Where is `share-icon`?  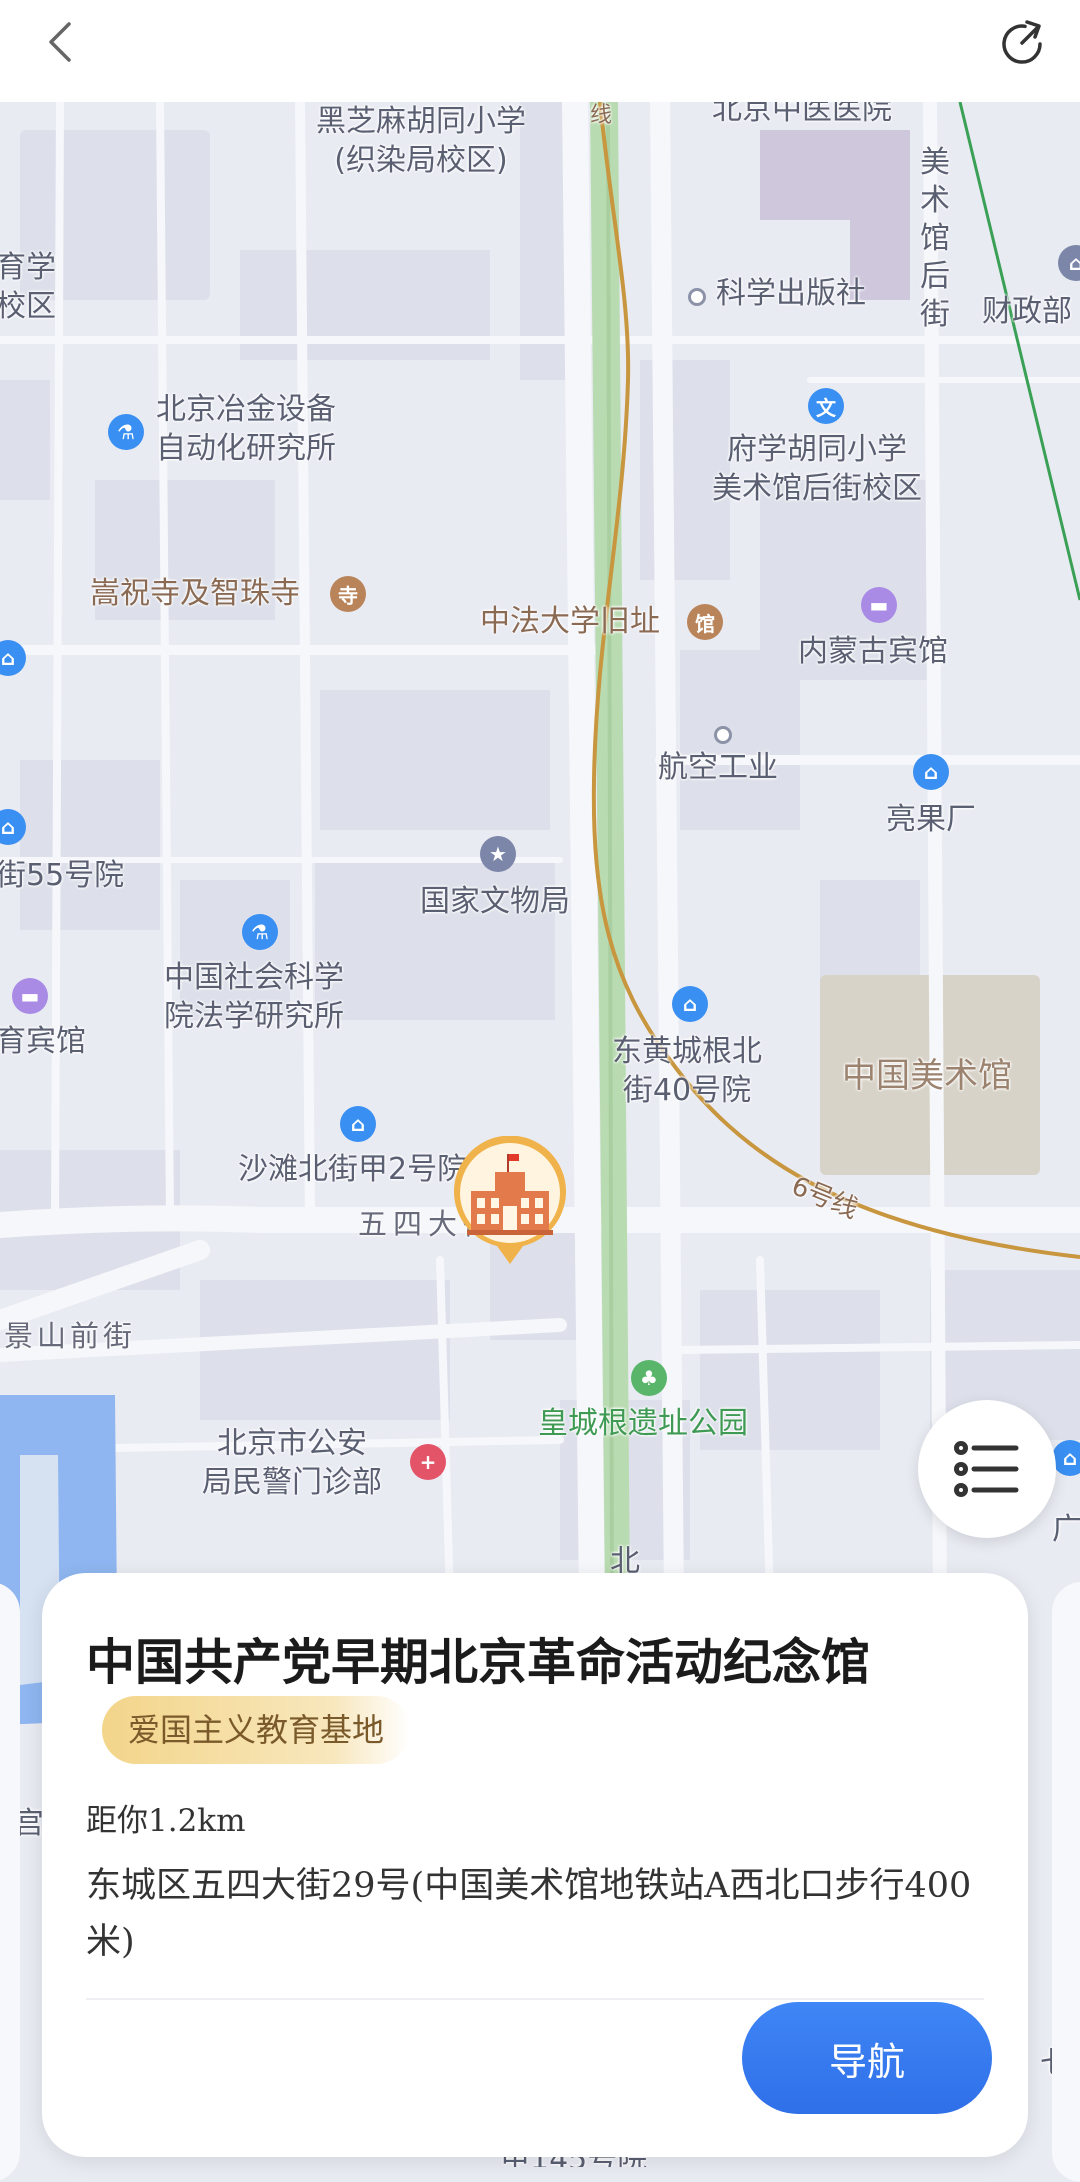
share-icon is located at coordinates (1022, 42).